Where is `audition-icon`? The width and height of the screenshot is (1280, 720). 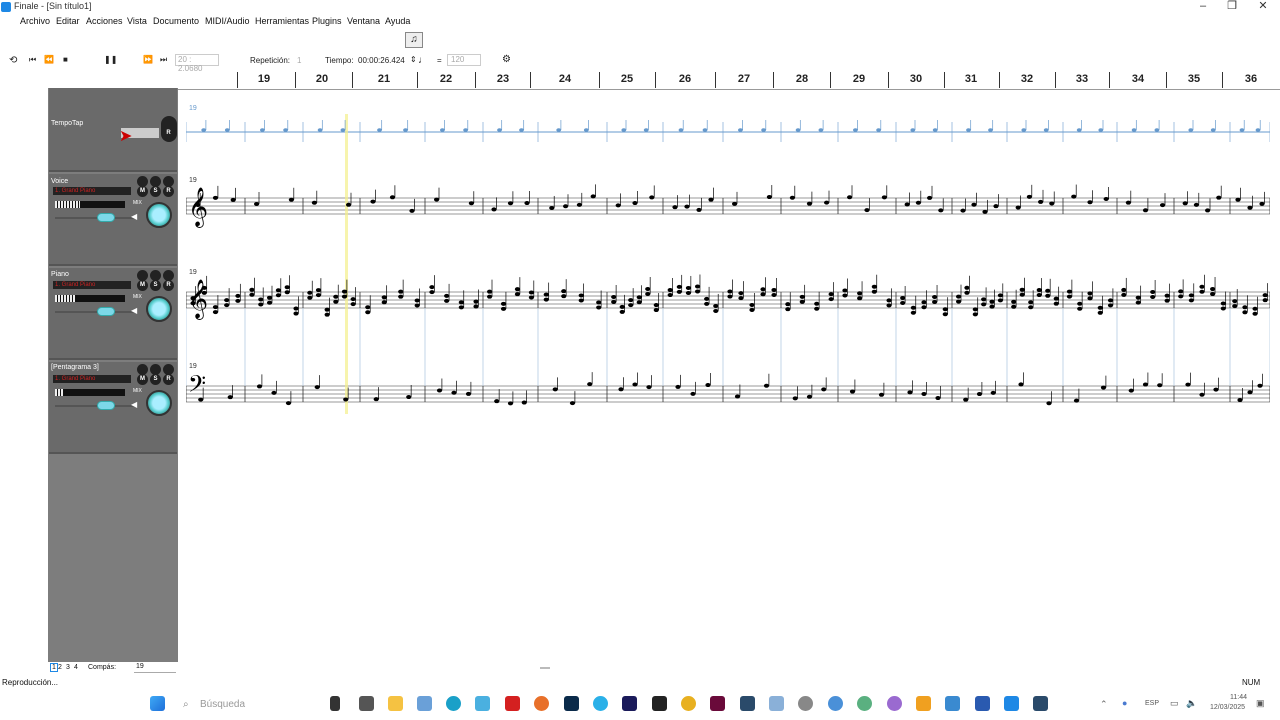
audition-icon is located at coordinates (629, 703).